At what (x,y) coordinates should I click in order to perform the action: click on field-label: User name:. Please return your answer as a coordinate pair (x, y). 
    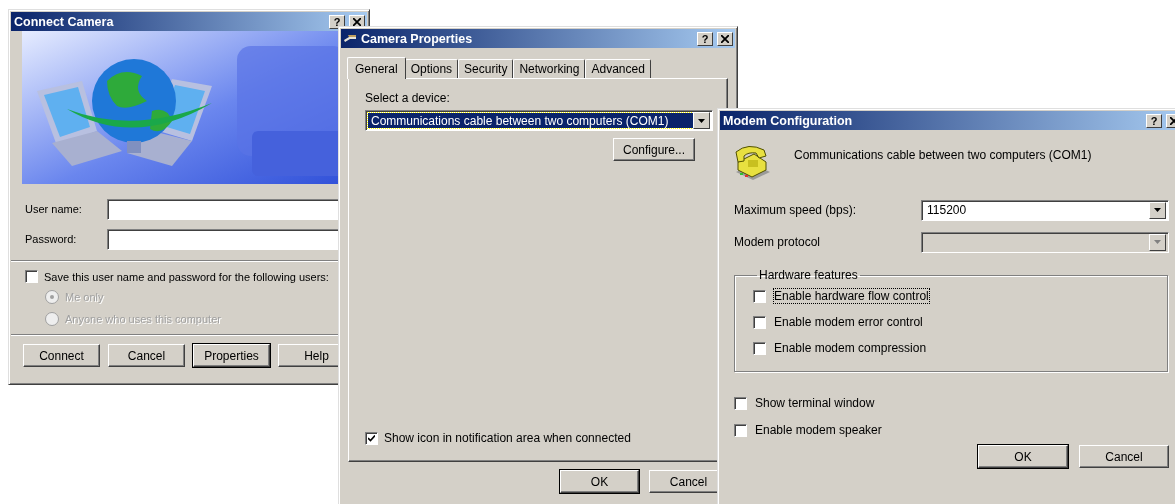
    Looking at the image, I should click on (54, 209).